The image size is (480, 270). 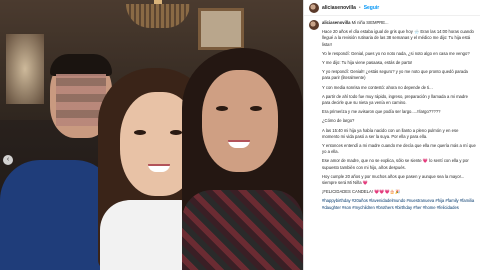 I want to click on chevron-left-icon: ‹, so click(x=8, y=160).